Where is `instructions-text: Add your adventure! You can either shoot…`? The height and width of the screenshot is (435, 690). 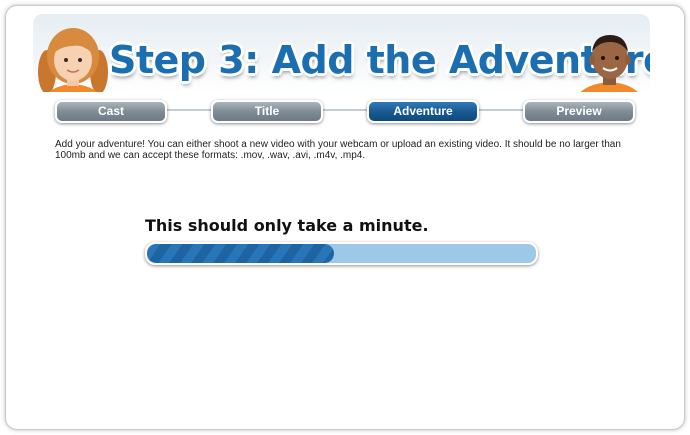 instructions-text: Add your adventure! You can either shoot… is located at coordinates (338, 150).